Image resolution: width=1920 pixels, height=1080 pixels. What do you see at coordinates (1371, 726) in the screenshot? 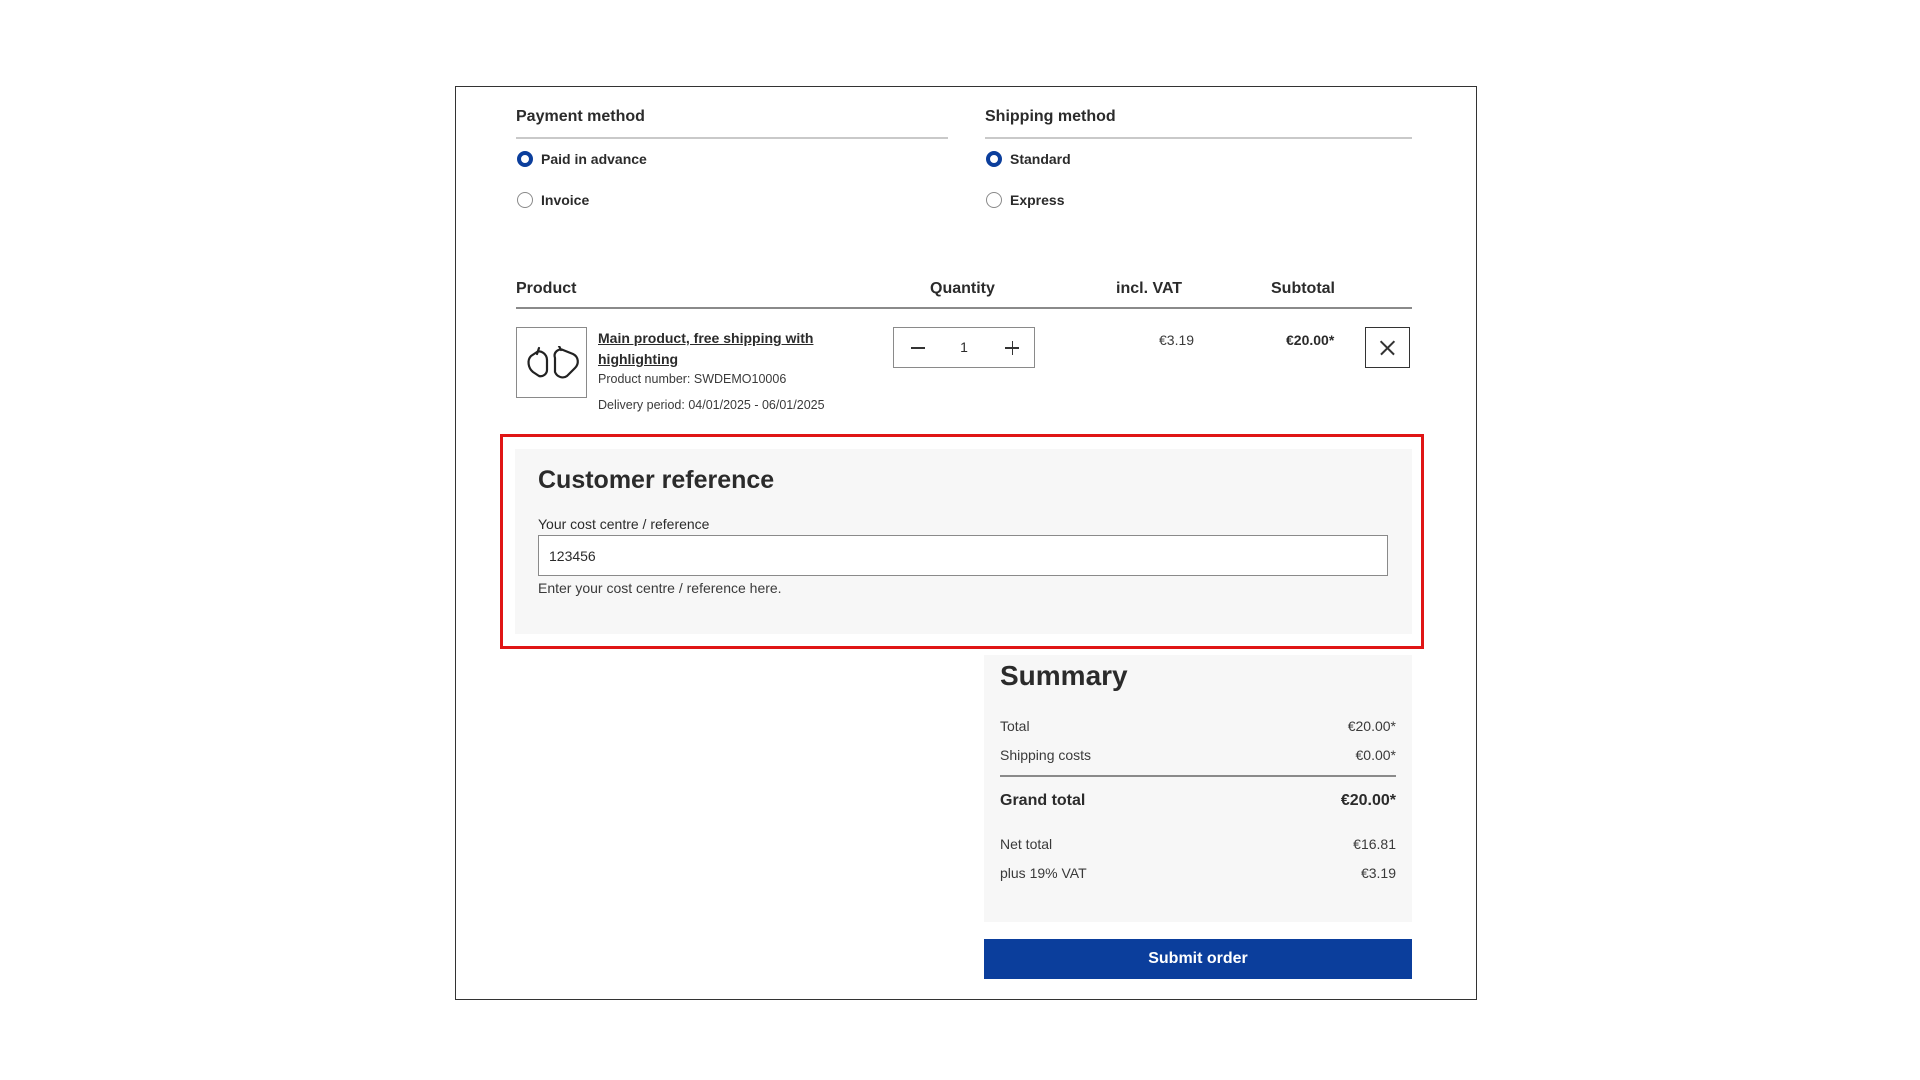
I see `total-value: €20.00*` at bounding box center [1371, 726].